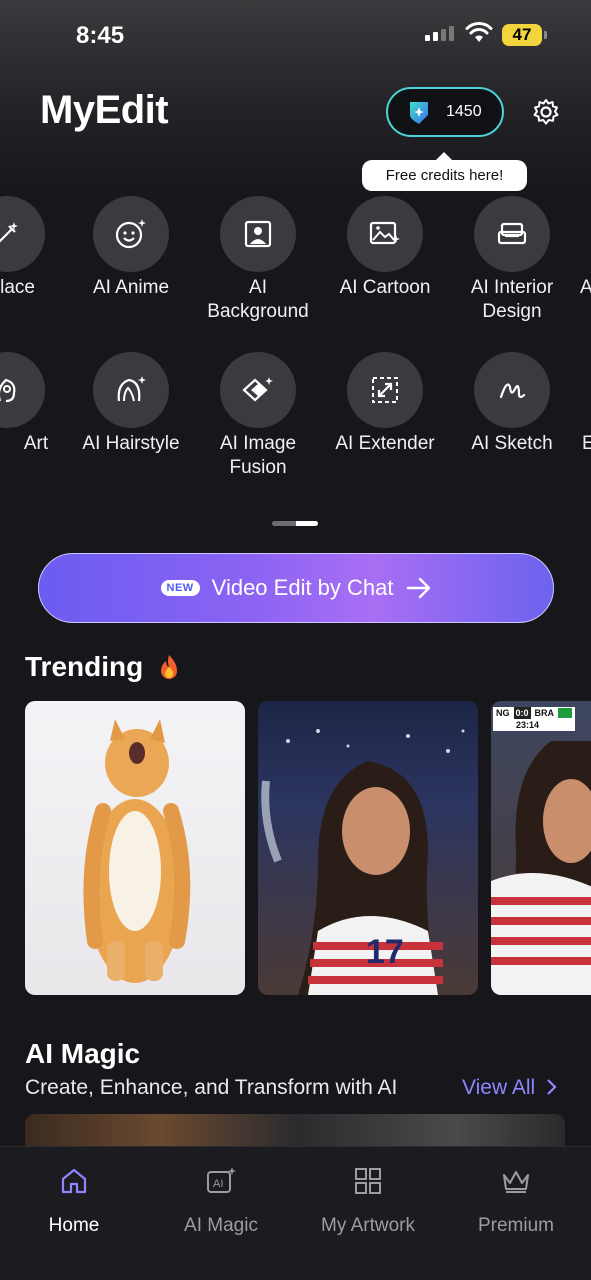 The width and height of the screenshot is (591, 1280). I want to click on app-title: MyEdit, so click(104, 110).